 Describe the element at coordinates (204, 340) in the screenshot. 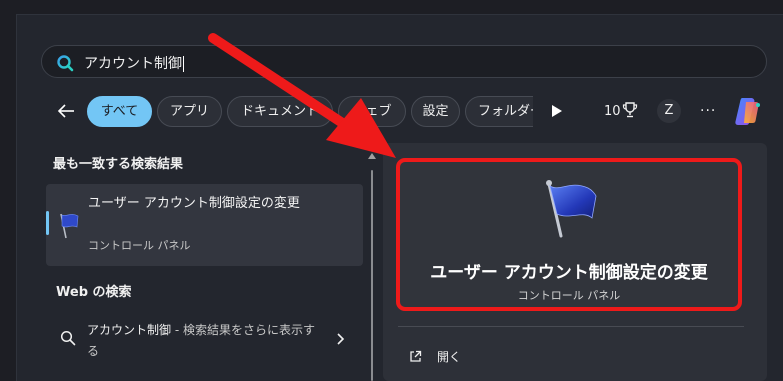

I see `web-search-item: アカウント制御 - 検索結果をさらに表示する` at that location.